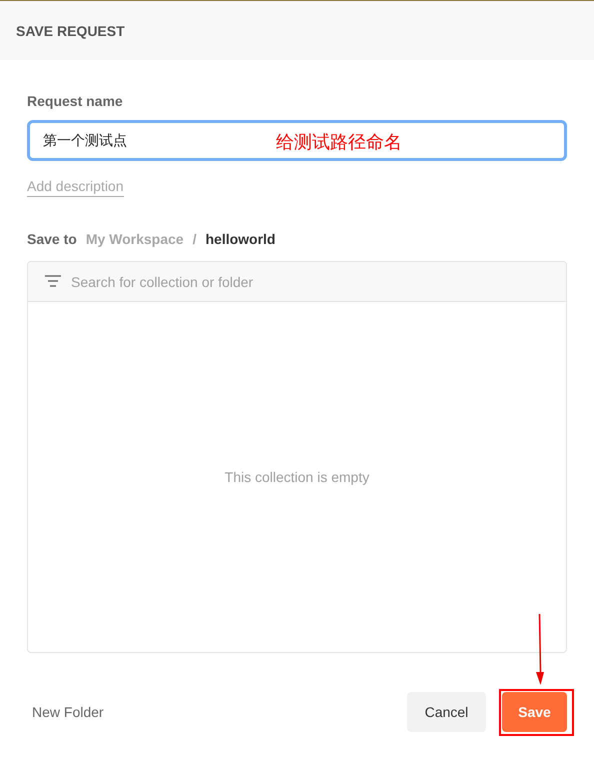 Image resolution: width=594 pixels, height=764 pixels. What do you see at coordinates (297, 281) in the screenshot?
I see `search-field: Search for collection or folder` at bounding box center [297, 281].